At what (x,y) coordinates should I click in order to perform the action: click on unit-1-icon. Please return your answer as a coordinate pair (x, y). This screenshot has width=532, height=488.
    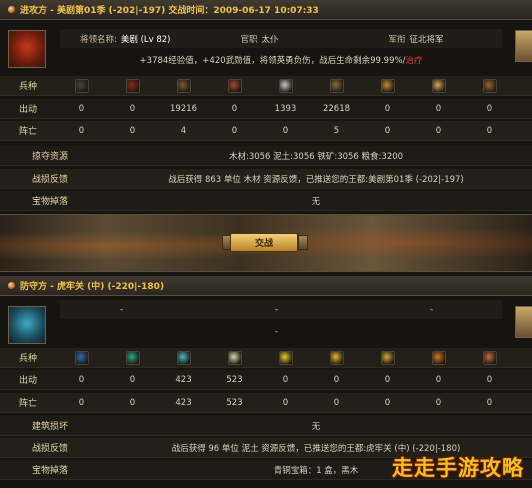
    Looking at the image, I should click on (81, 85).